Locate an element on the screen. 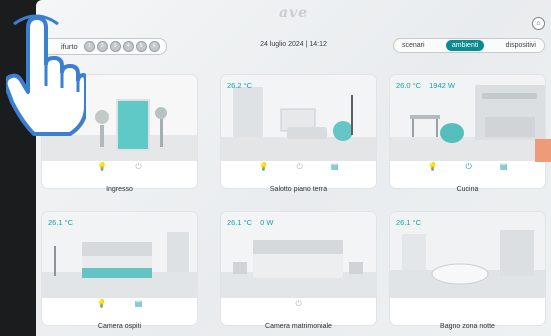 The width and height of the screenshot is (551, 336). temperature-readout: 26.2 °C is located at coordinates (240, 85).